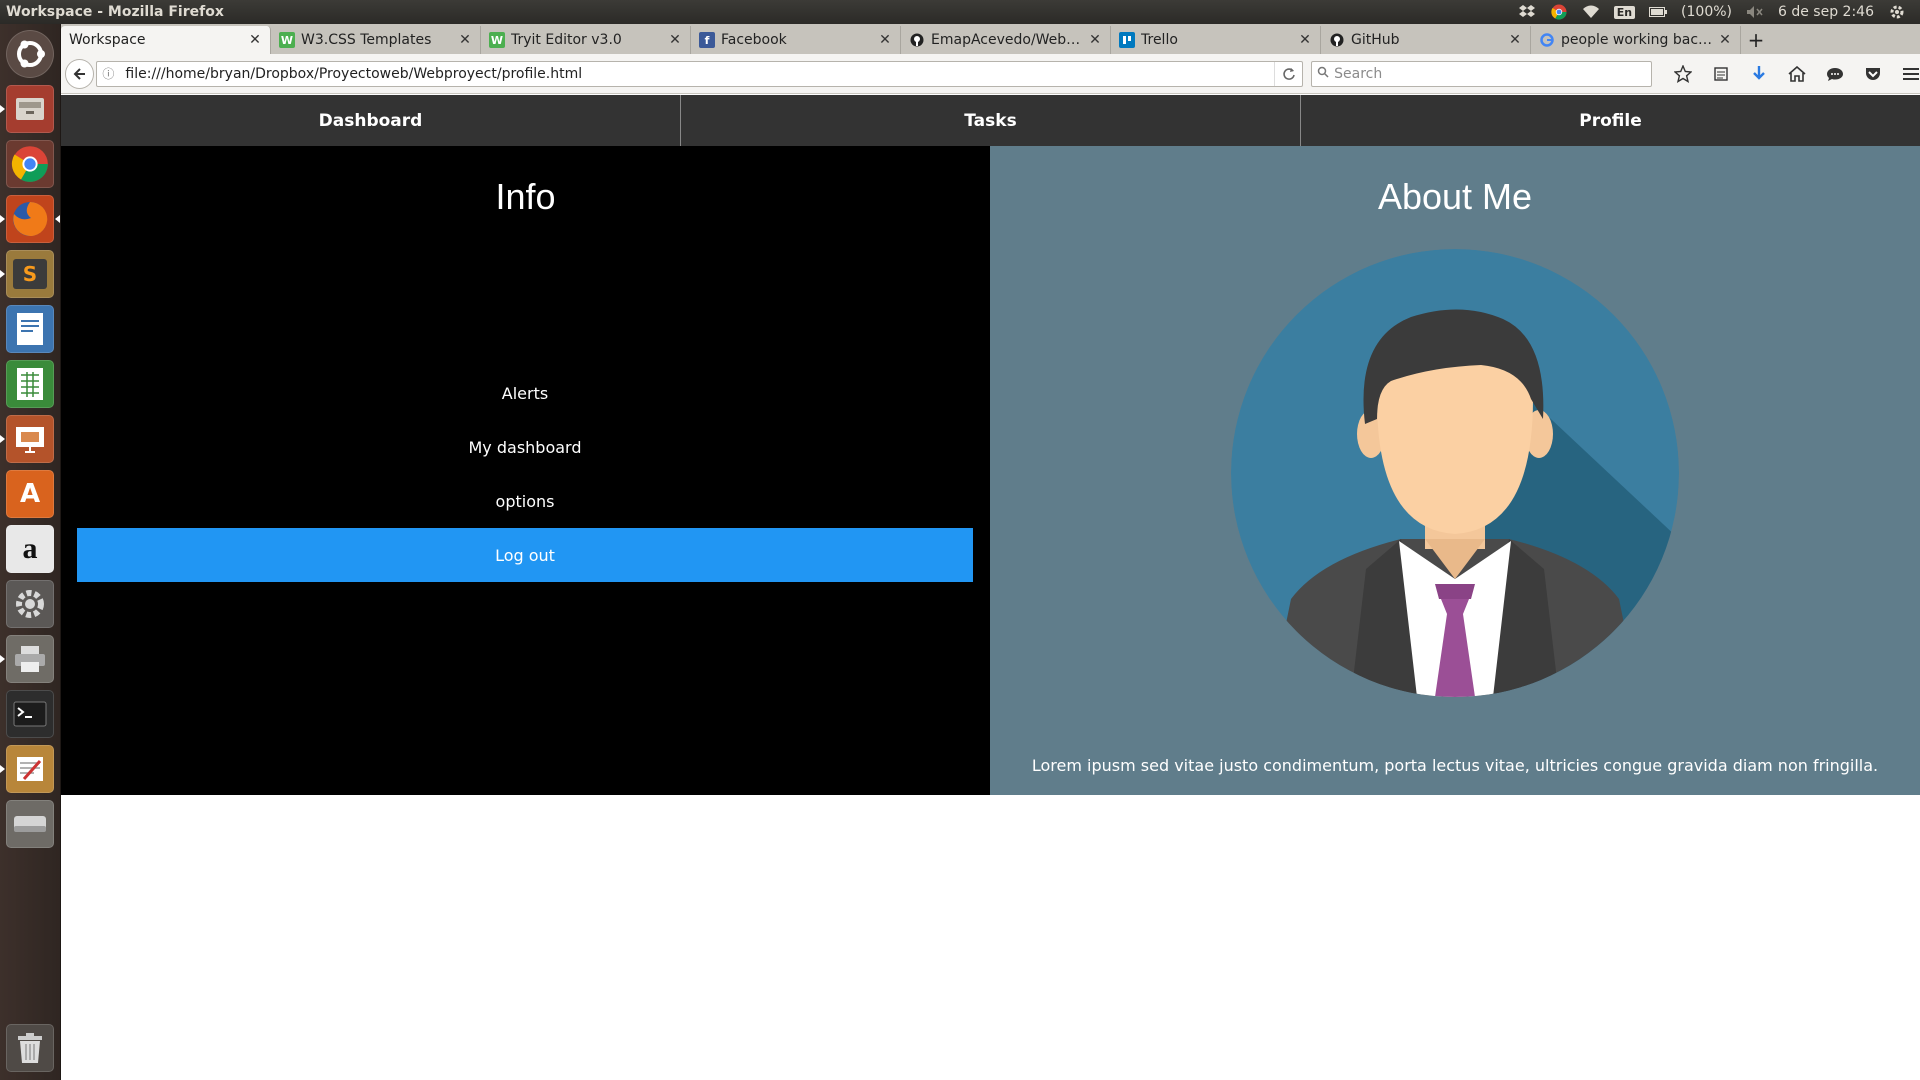 The height and width of the screenshot is (1080, 1920). What do you see at coordinates (108, 73) in the screenshot?
I see `info-icon: ⓘ` at bounding box center [108, 73].